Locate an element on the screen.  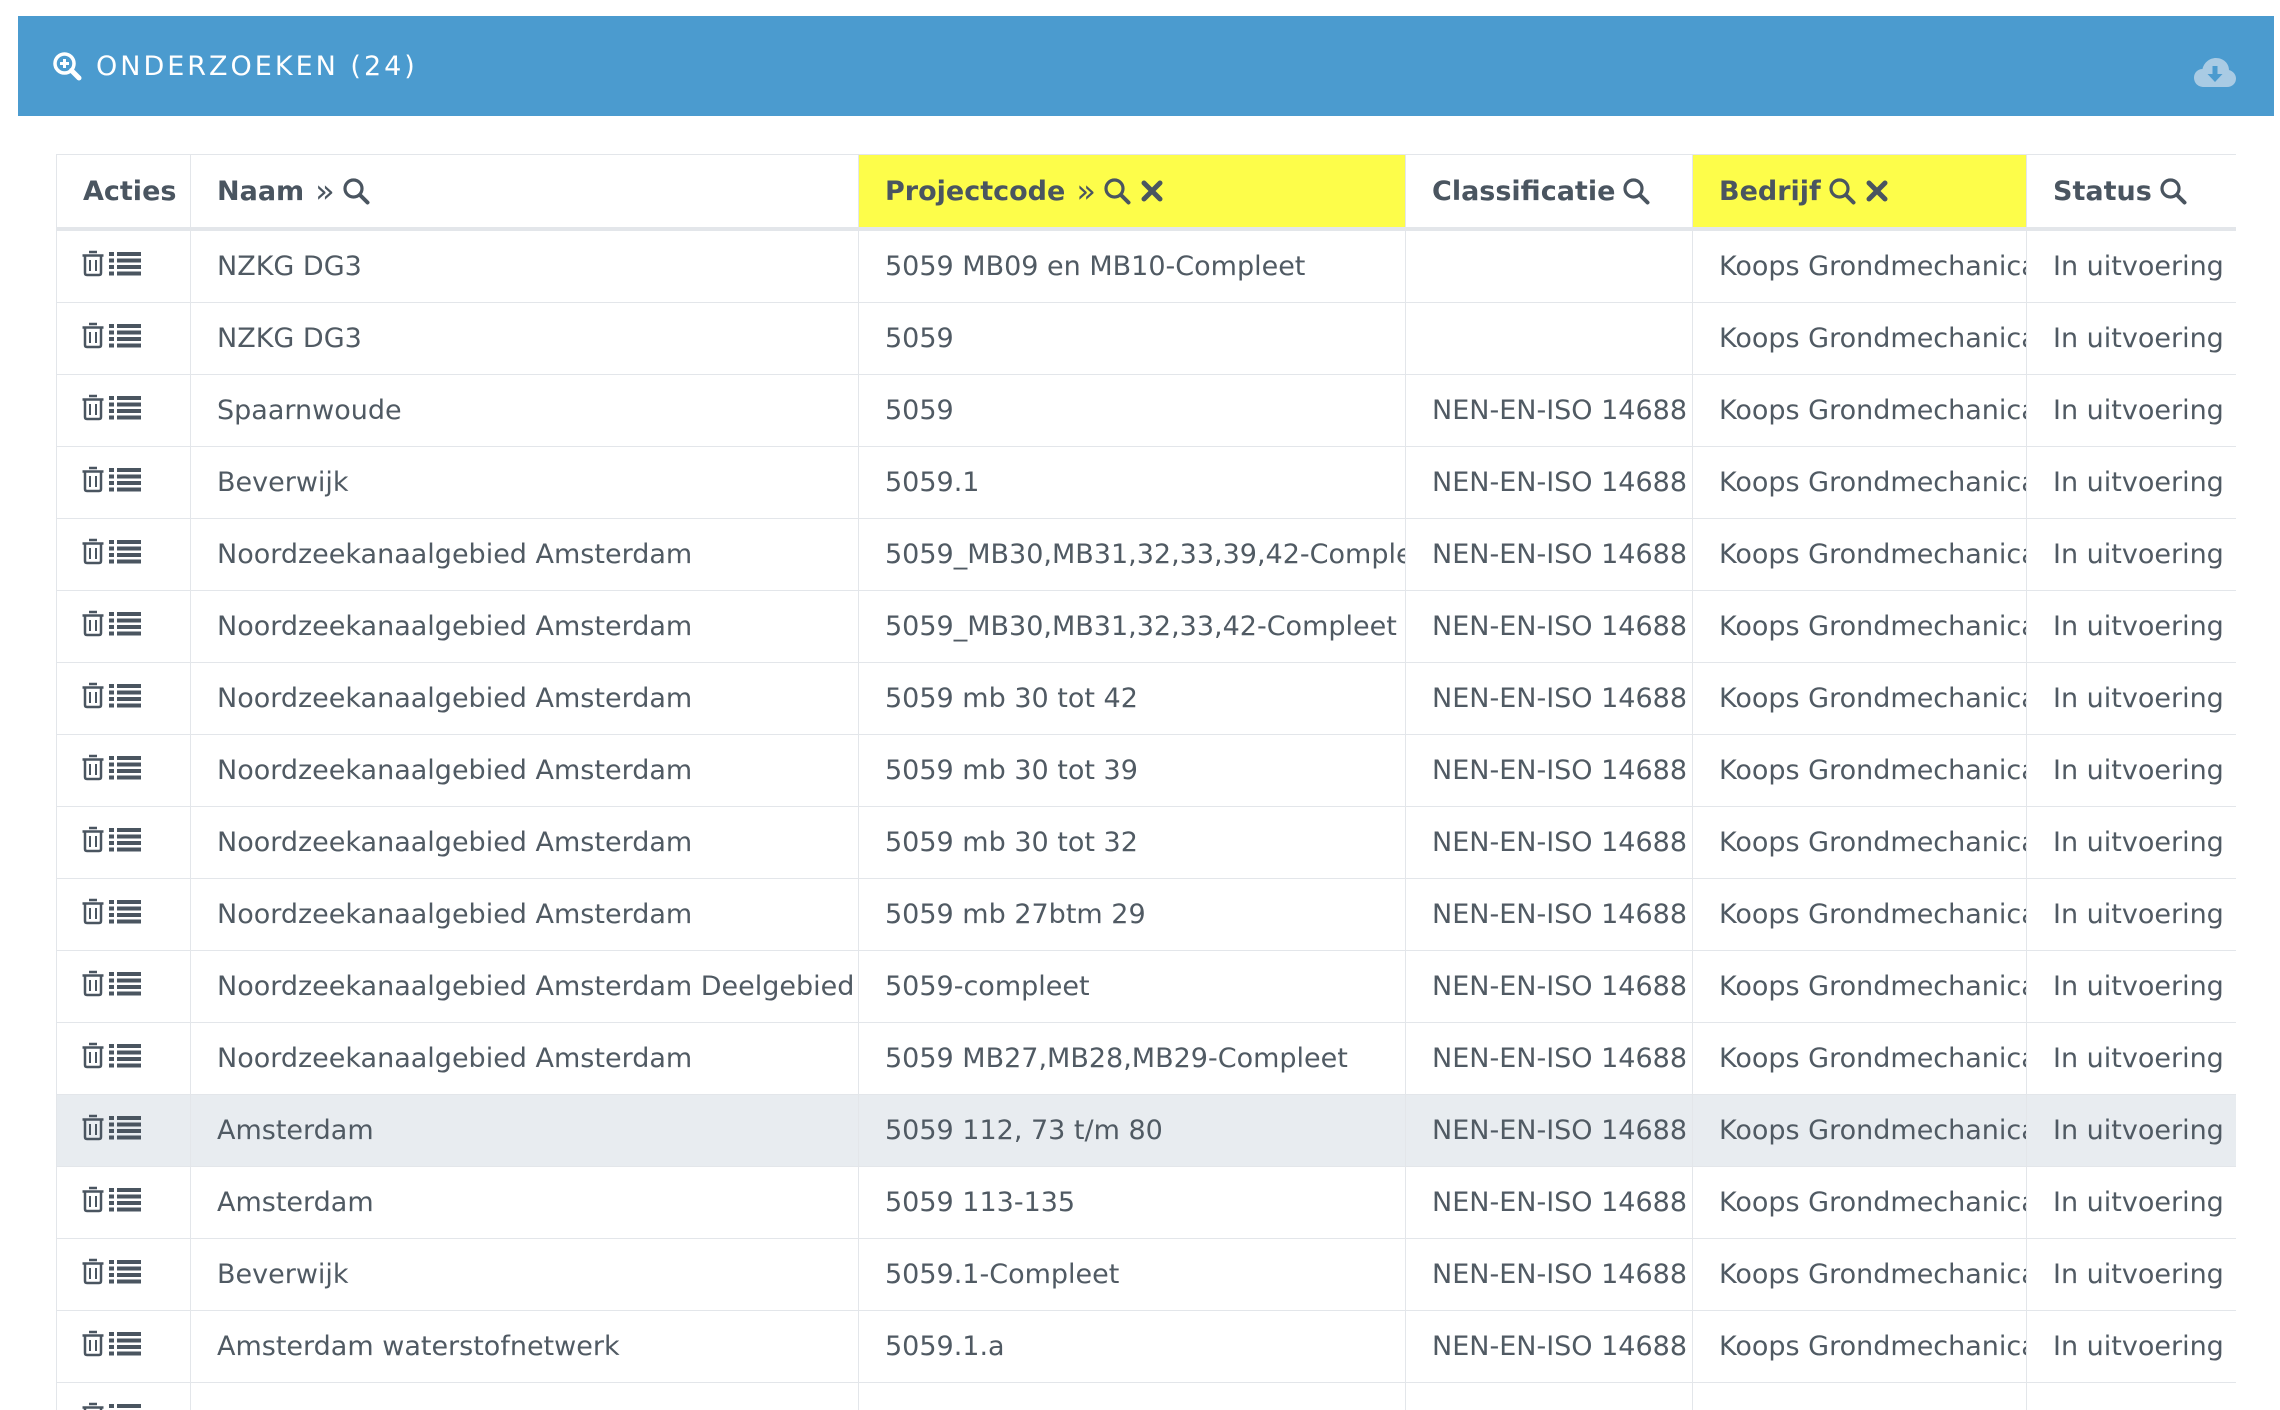
cell-projectcode: 5059 113-135 is located at coordinates (1132, 1202).